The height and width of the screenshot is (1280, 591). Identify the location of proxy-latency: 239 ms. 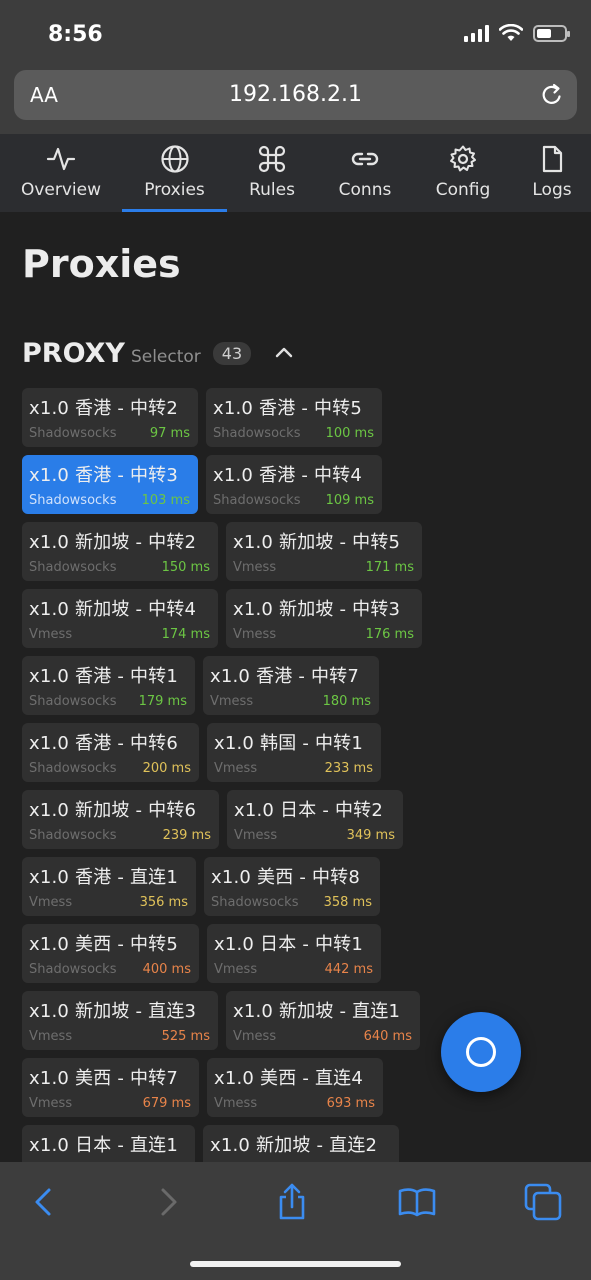
(186, 835).